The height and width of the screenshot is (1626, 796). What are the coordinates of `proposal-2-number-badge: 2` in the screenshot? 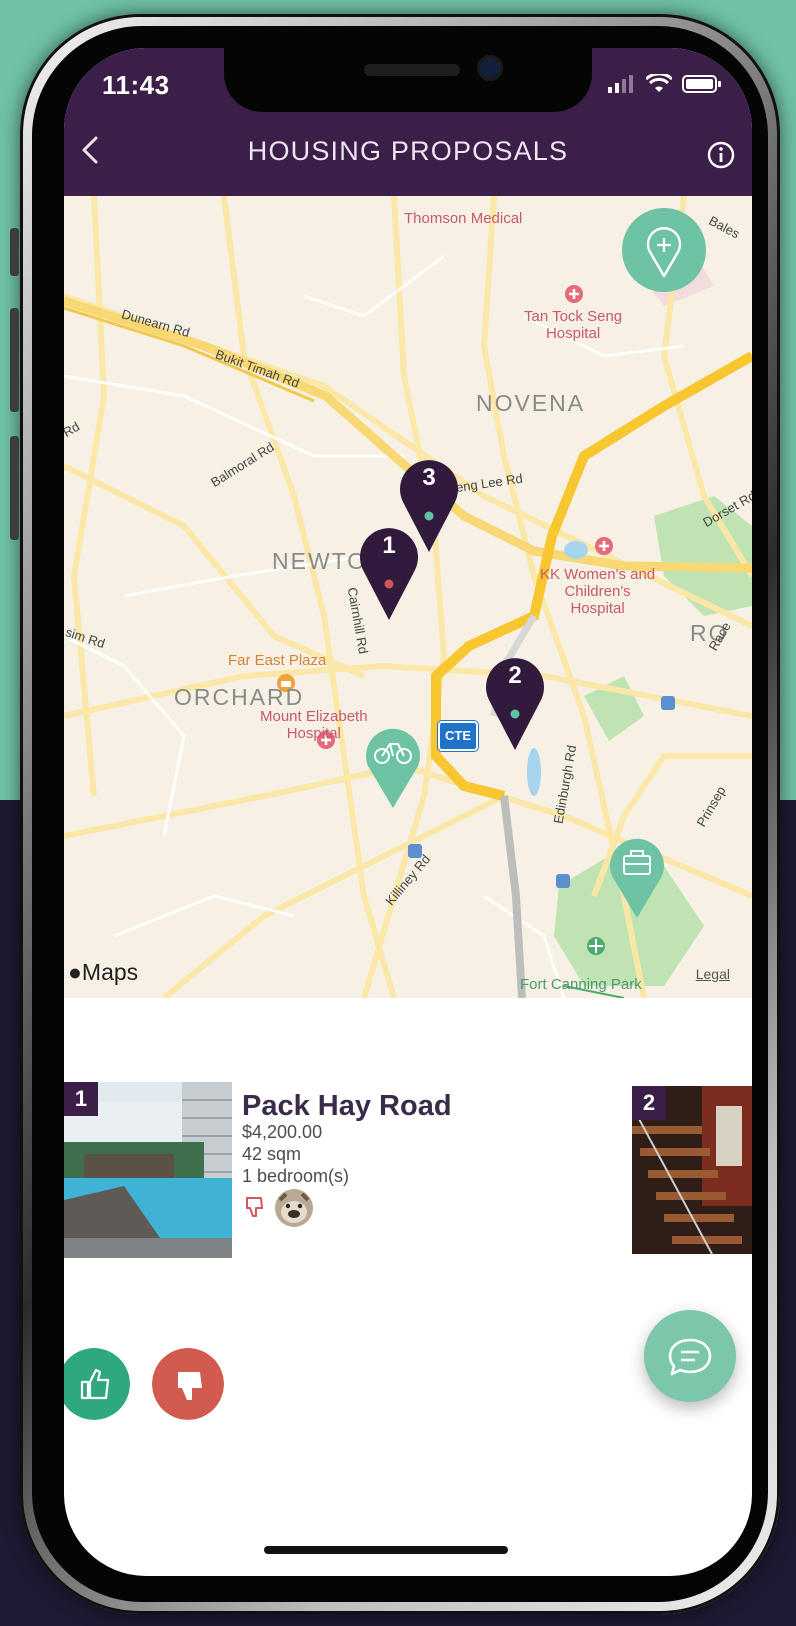 It's located at (649, 1103).